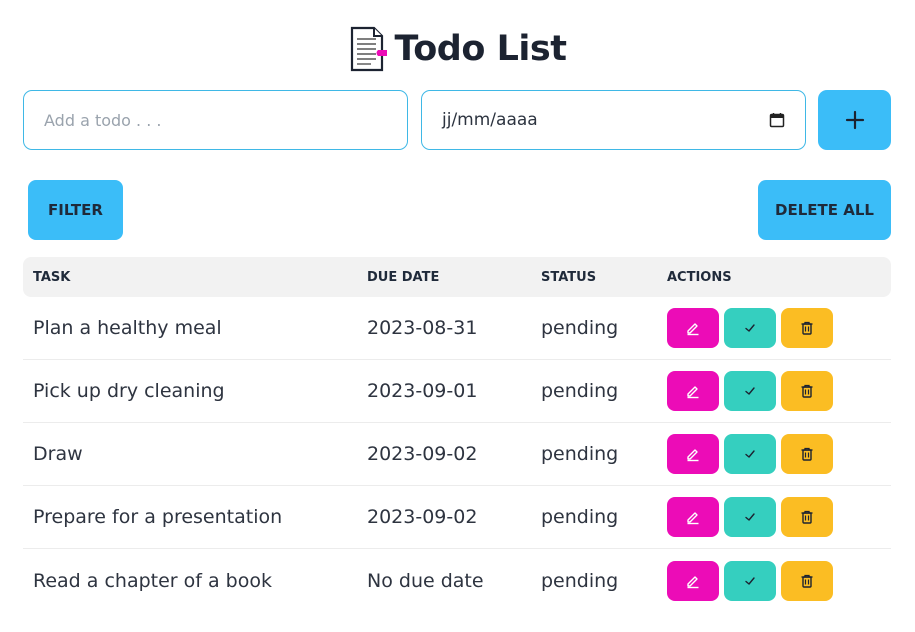 The height and width of the screenshot is (632, 915). I want to click on table-row: Pick up dry cleaning 2023-09-01 pending, so click(457, 391).